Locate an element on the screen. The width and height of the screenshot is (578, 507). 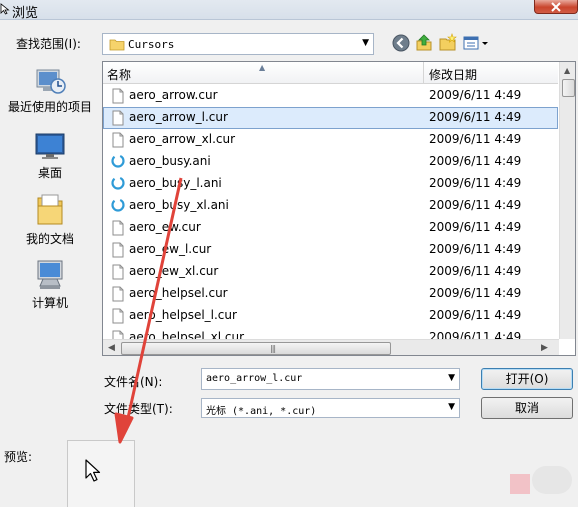
scroll-up-icon: ▲ is located at coordinates (567, 70).